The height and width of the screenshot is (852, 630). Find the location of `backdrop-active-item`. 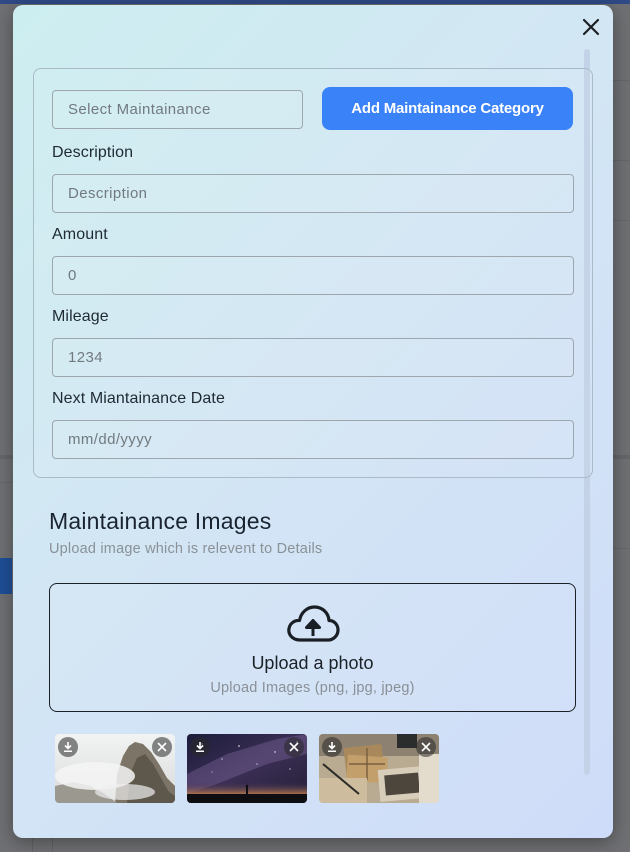

backdrop-active-item is located at coordinates (6, 576).